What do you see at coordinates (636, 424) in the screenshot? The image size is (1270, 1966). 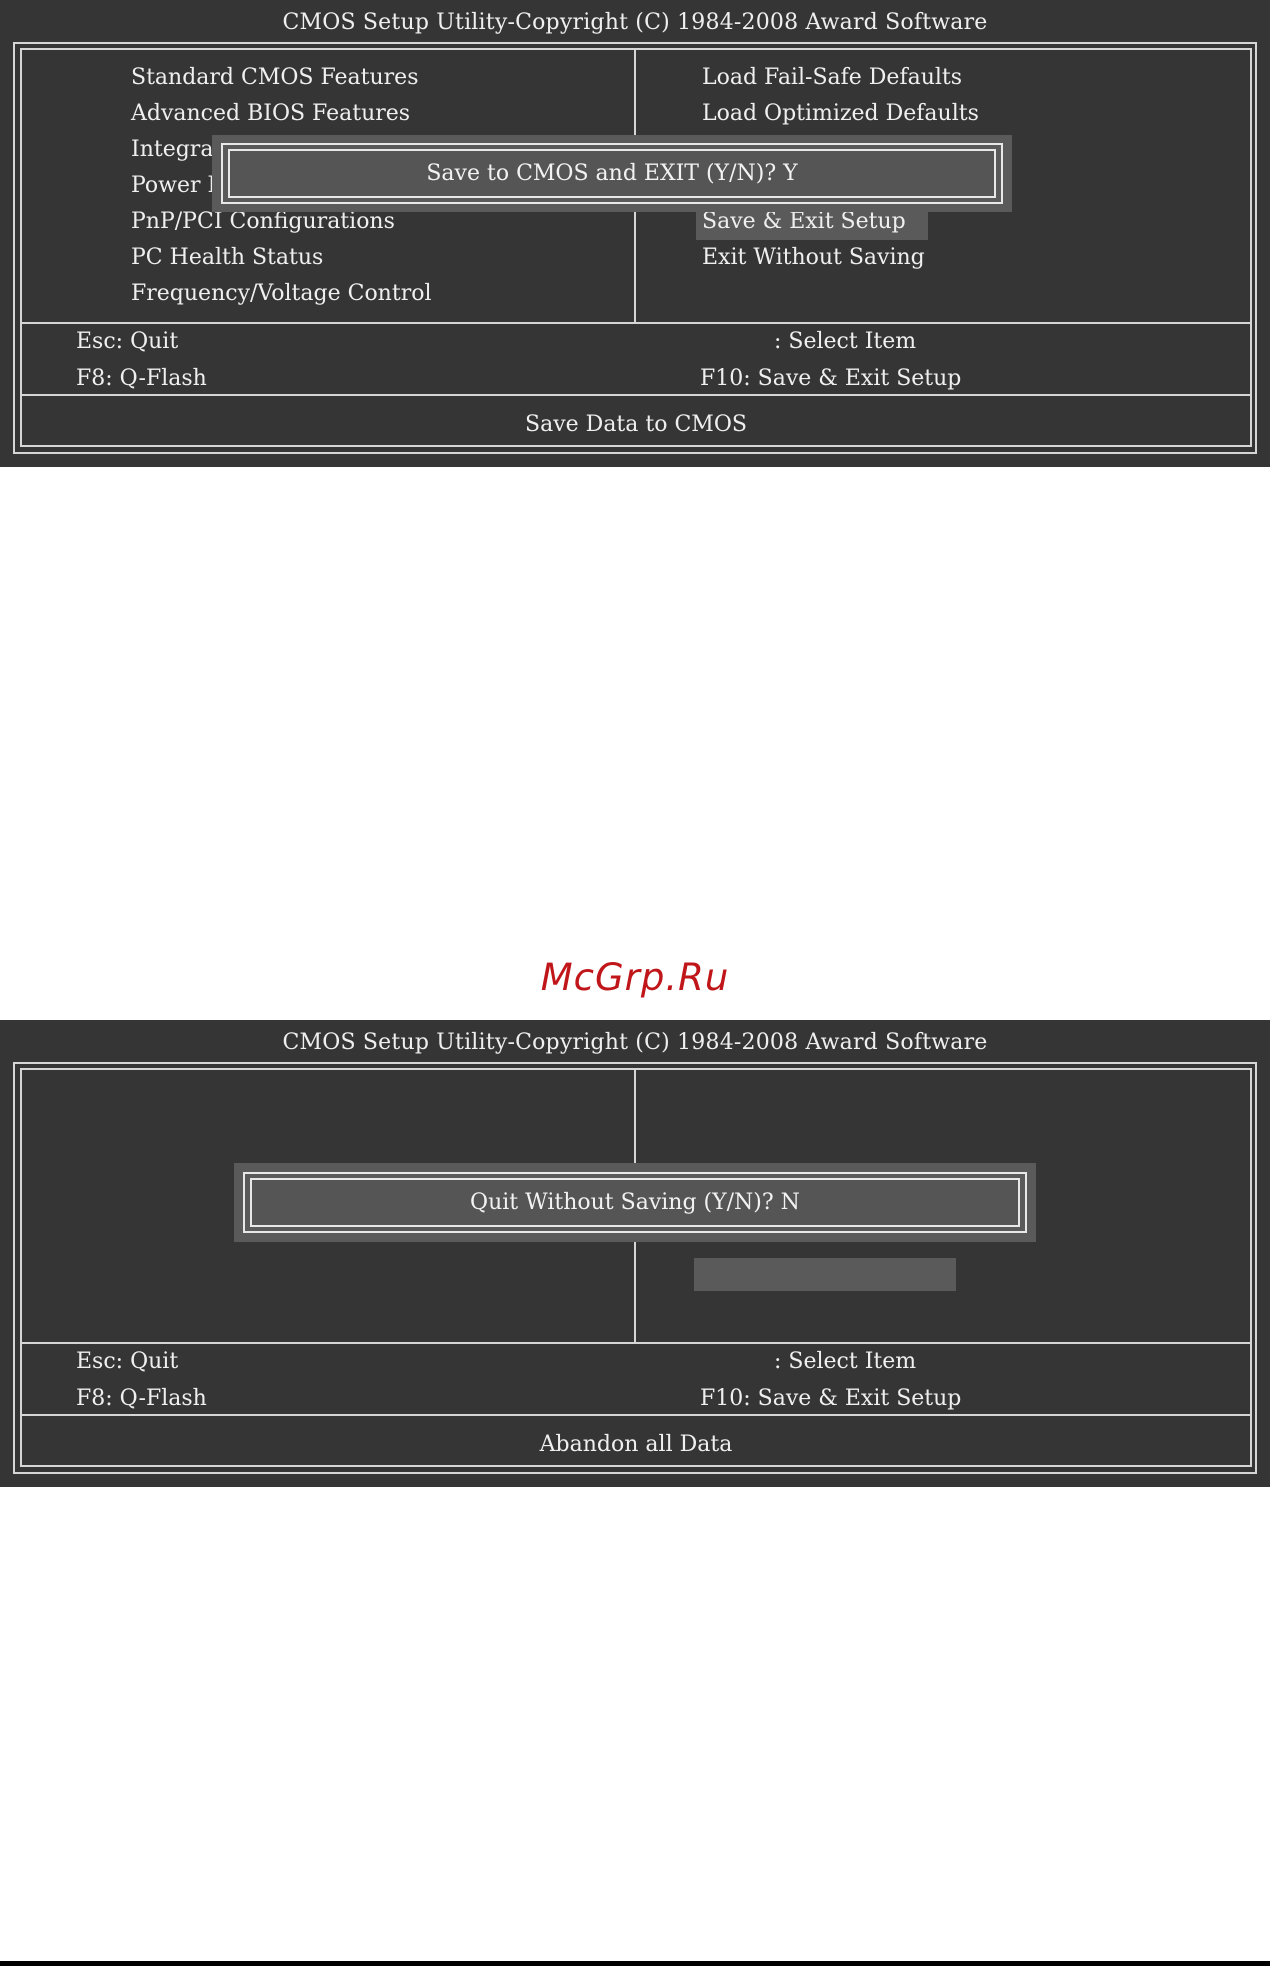 I see `status-help-text: Save Data to CMOS` at bounding box center [636, 424].